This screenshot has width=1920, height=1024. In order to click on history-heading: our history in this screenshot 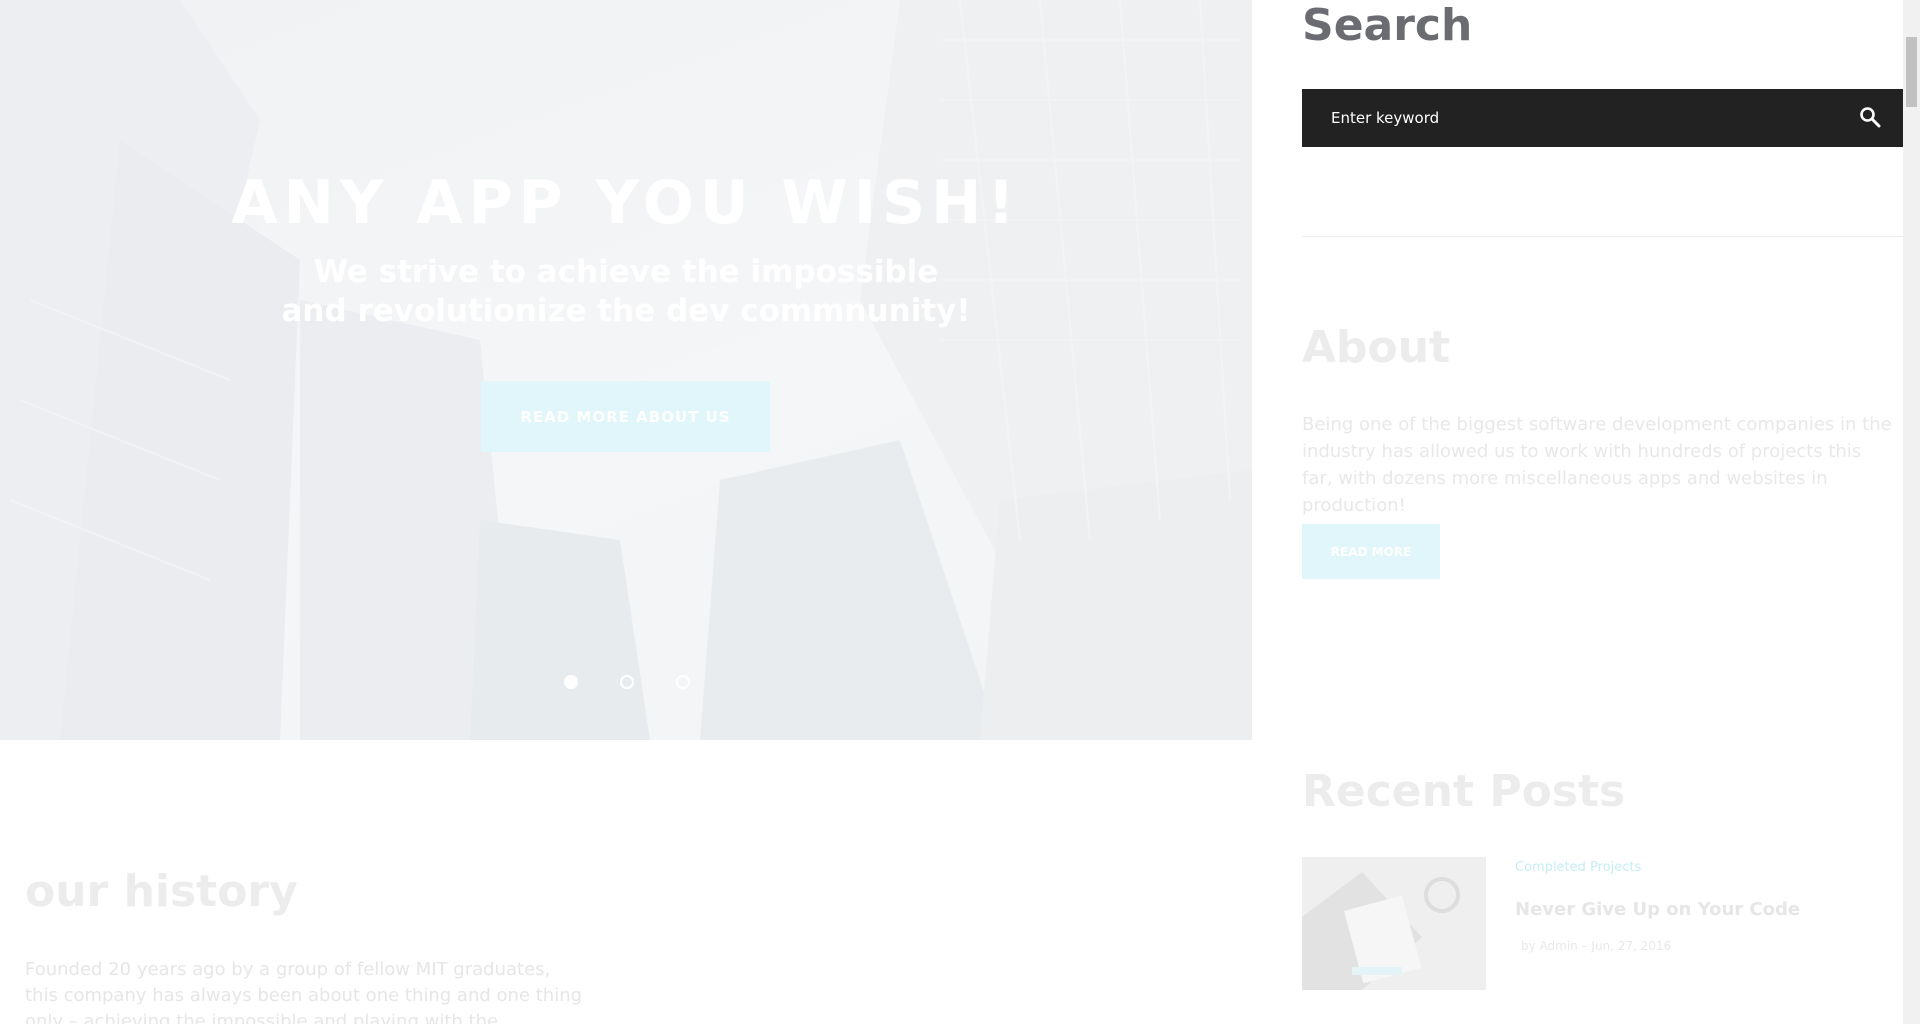, I will do `click(161, 891)`.